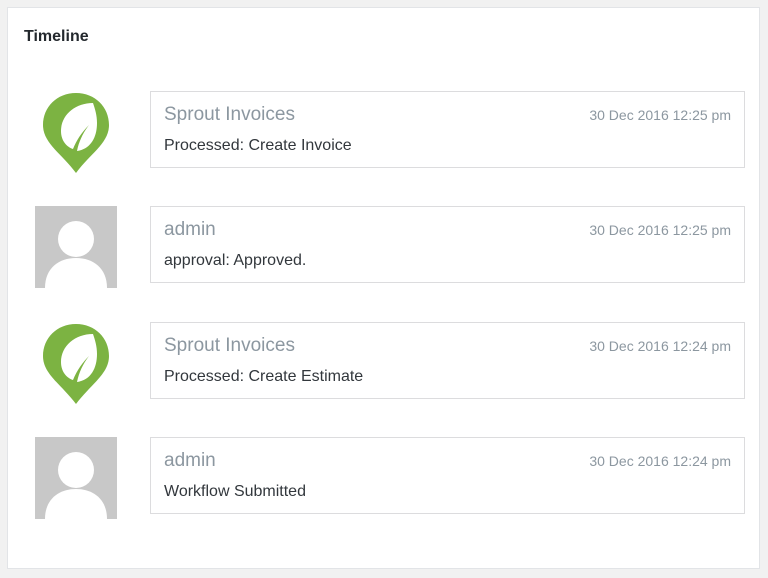 This screenshot has height=578, width=768. I want to click on entry-message: Processed: Create Estimate, so click(264, 376).